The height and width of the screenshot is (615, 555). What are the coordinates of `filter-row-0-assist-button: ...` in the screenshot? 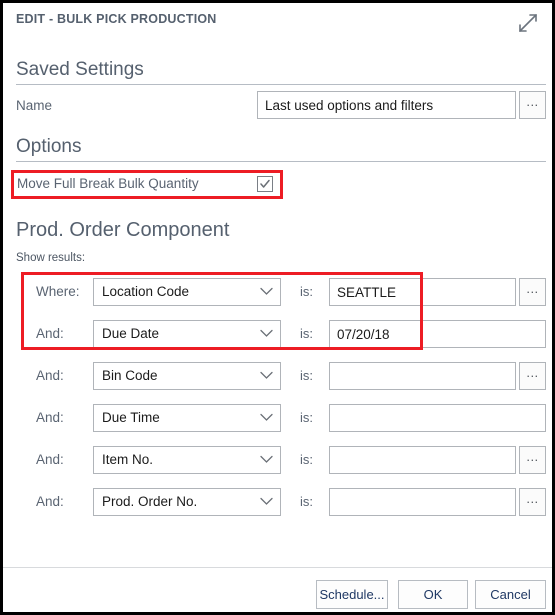 It's located at (532, 292).